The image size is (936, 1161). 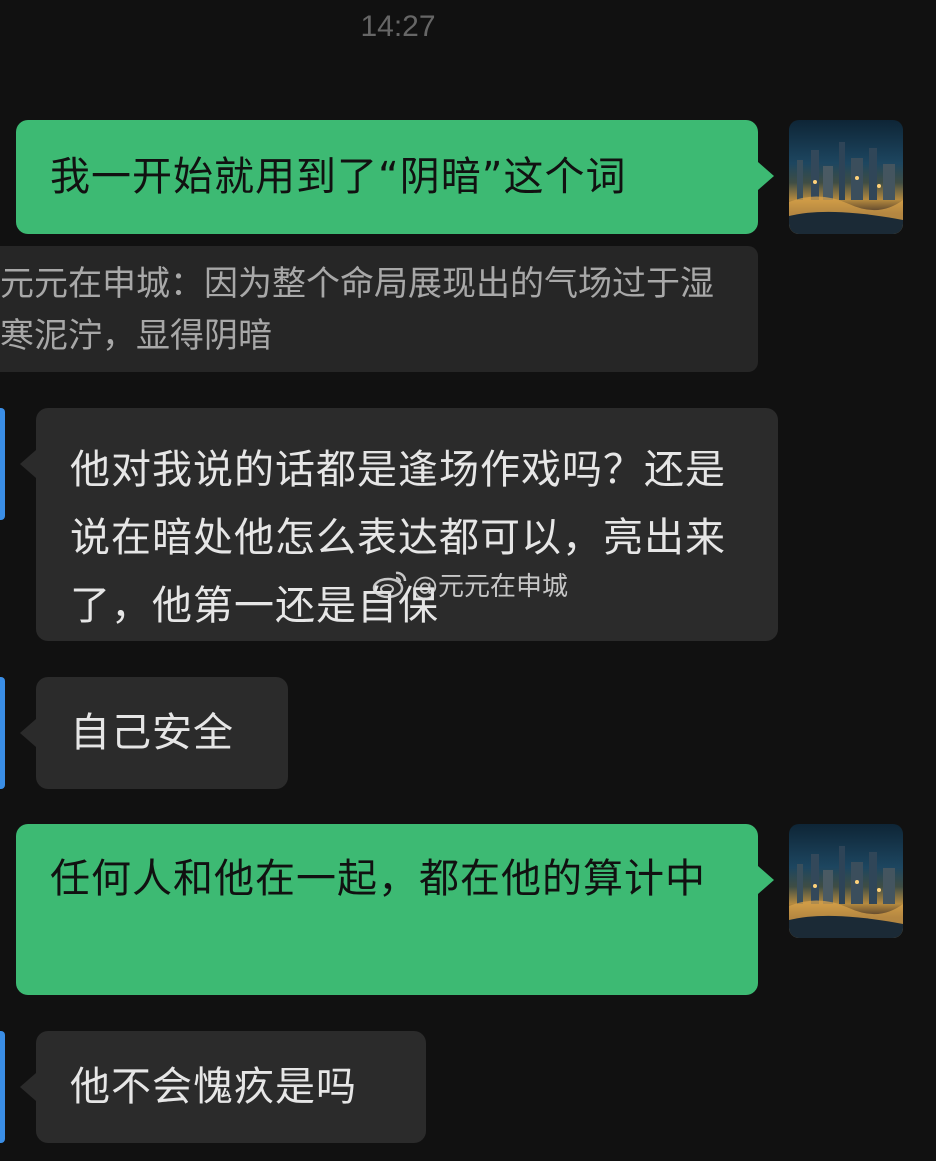 I want to click on watermark: @元元在申城, so click(x=470, y=584).